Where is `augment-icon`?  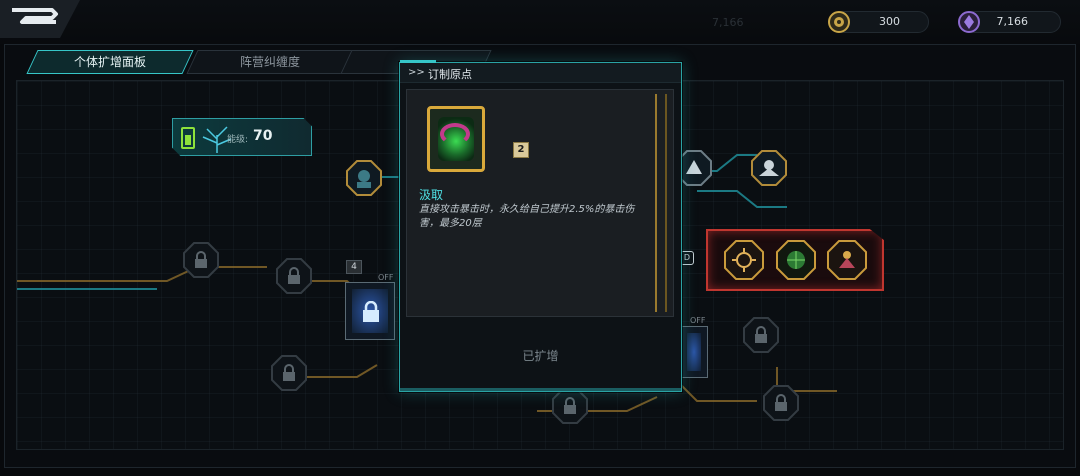 augment-icon is located at coordinates (472, 137).